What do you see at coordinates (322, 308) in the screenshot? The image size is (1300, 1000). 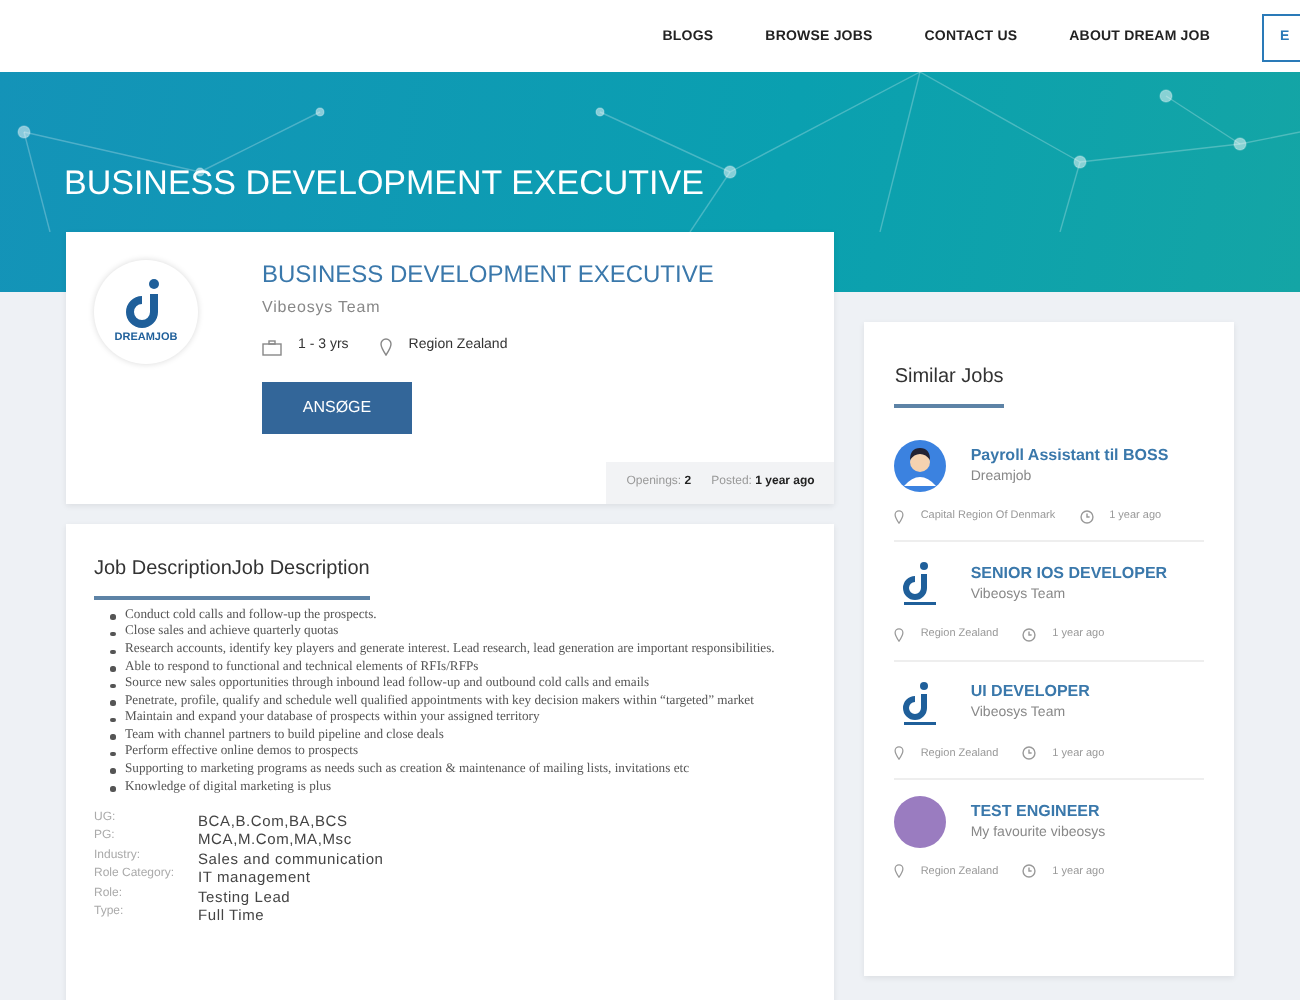 I see `company-name: Vibeosys Team` at bounding box center [322, 308].